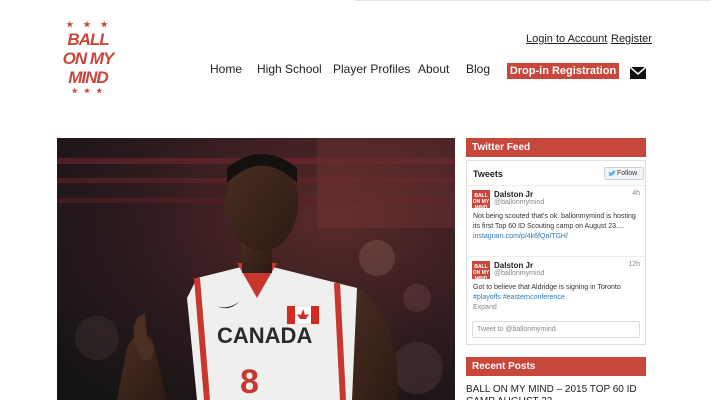  Describe the element at coordinates (289, 69) in the screenshot. I see `nav-high-school: High School` at that location.